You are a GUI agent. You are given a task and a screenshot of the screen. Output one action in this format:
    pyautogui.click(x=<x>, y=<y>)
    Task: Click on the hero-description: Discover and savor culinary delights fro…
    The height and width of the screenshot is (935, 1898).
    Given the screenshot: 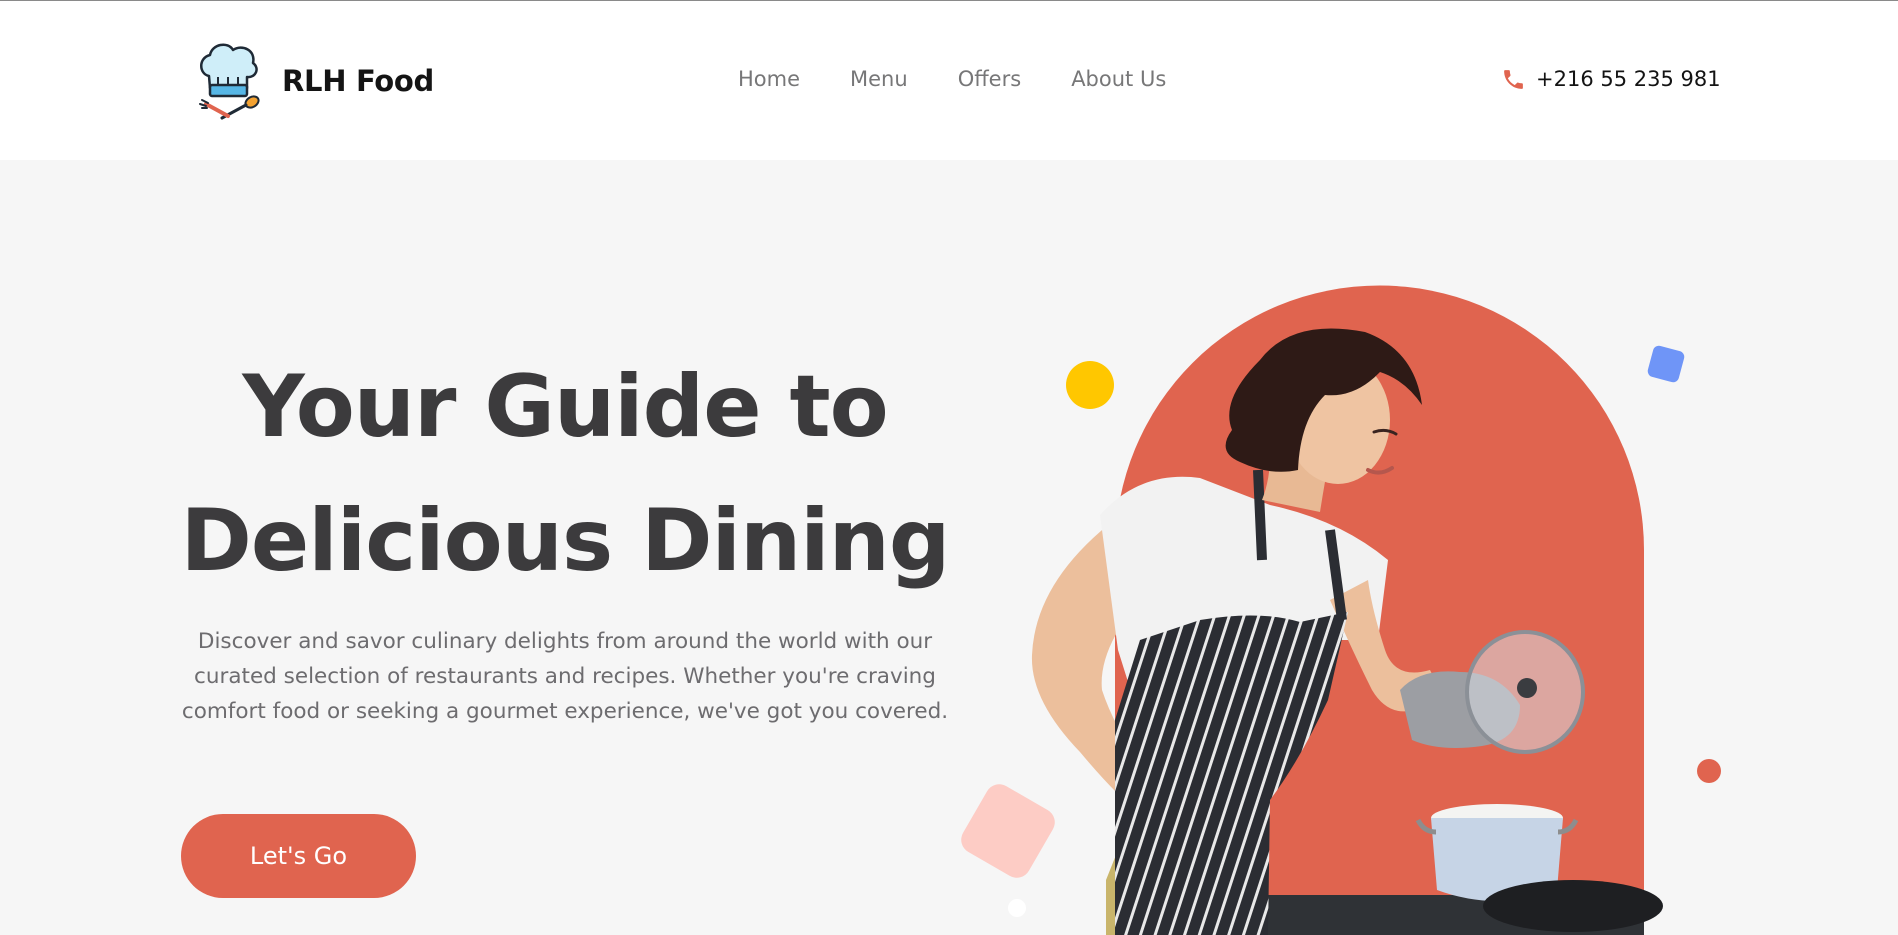 What is the action you would take?
    pyautogui.click(x=565, y=676)
    